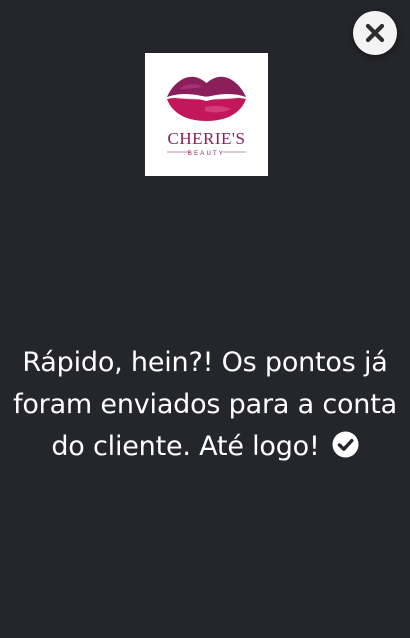  What do you see at coordinates (206, 98) in the screenshot?
I see `lips-logo` at bounding box center [206, 98].